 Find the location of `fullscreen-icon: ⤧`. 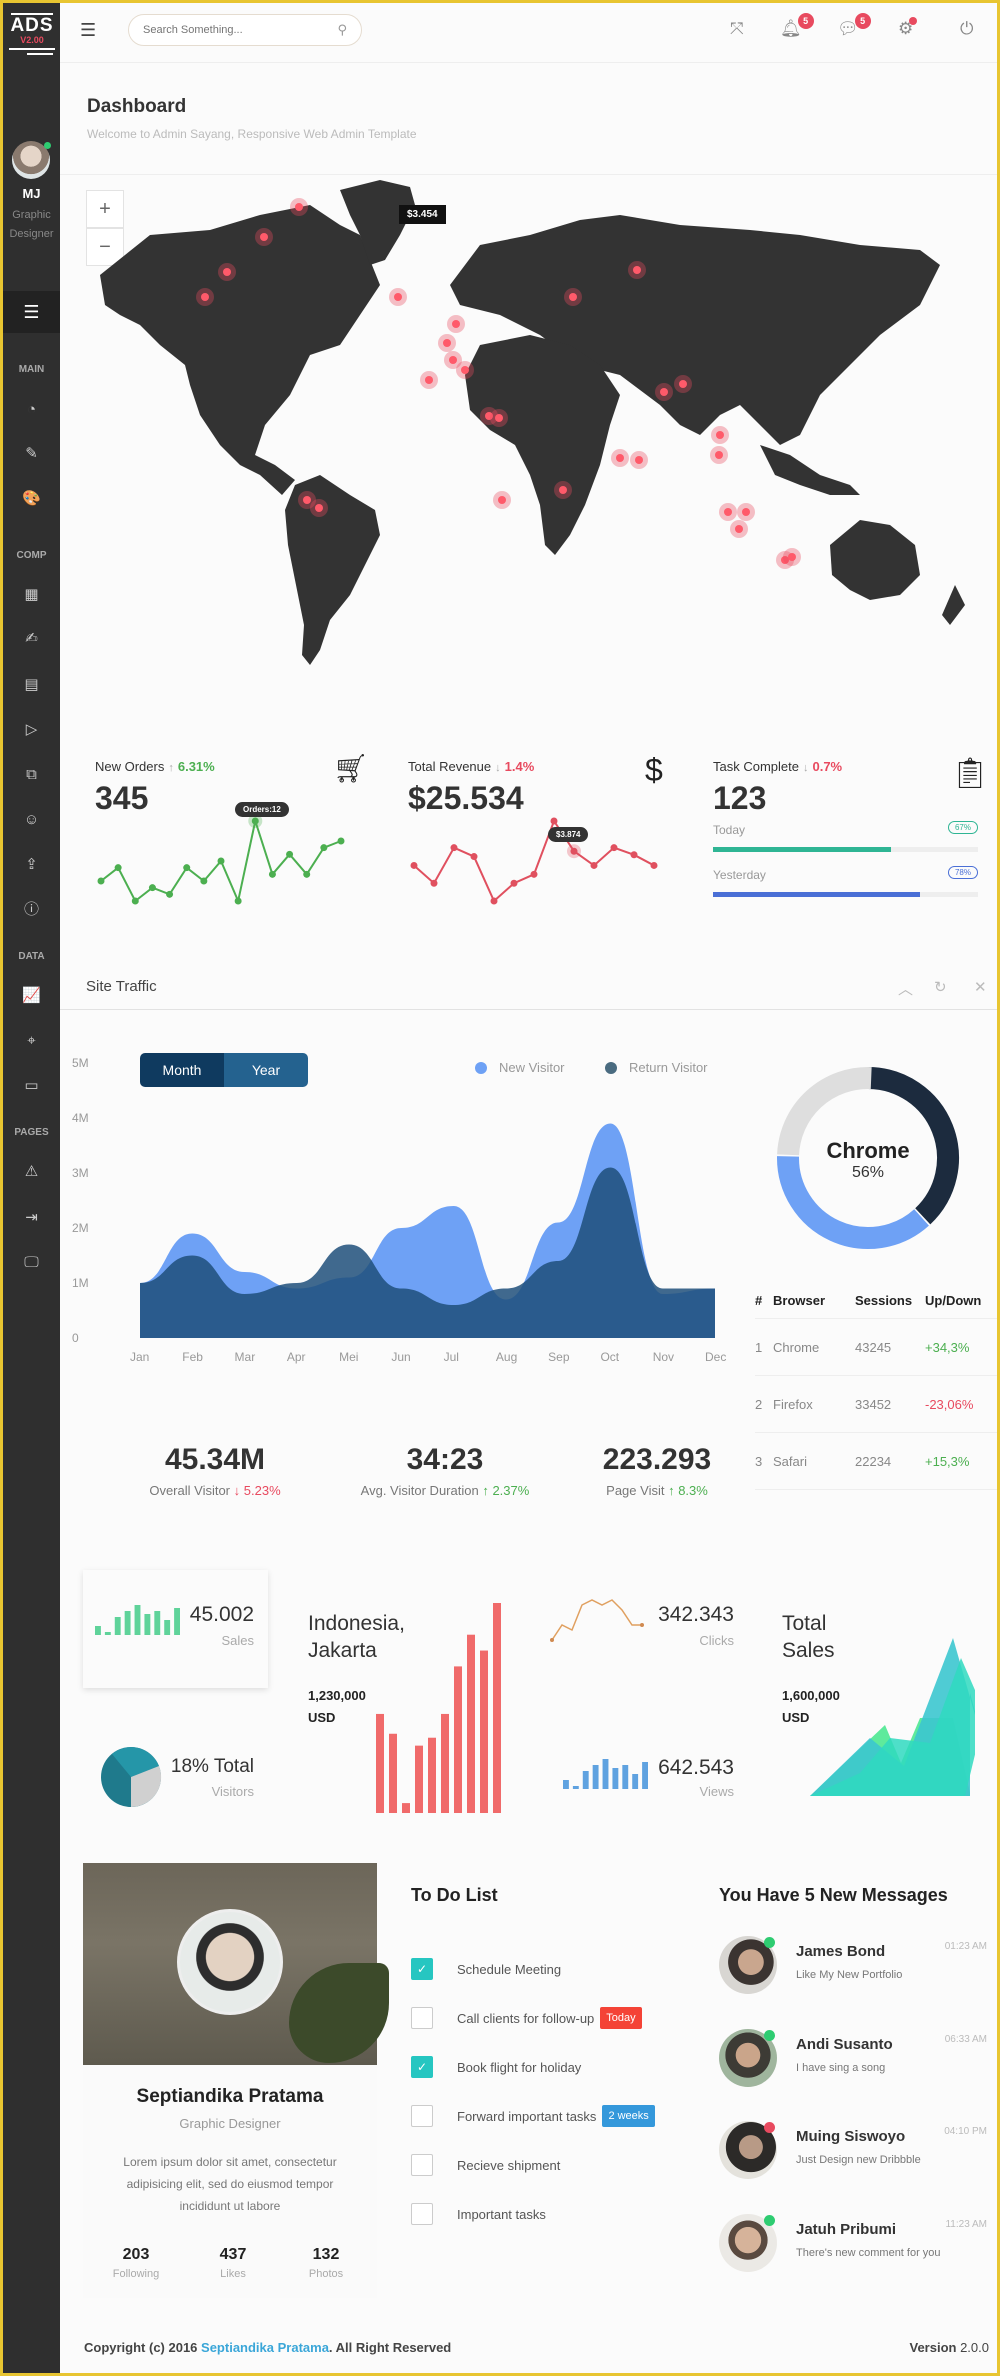

fullscreen-icon: ⤧ is located at coordinates (737, 29).